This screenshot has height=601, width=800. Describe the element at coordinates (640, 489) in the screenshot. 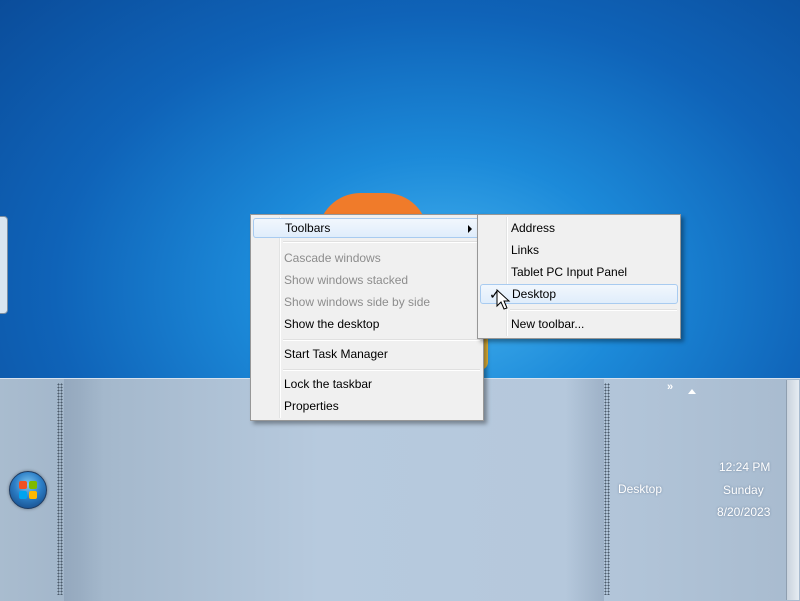

I see `desktop-toolbar-label: Desktop` at that location.